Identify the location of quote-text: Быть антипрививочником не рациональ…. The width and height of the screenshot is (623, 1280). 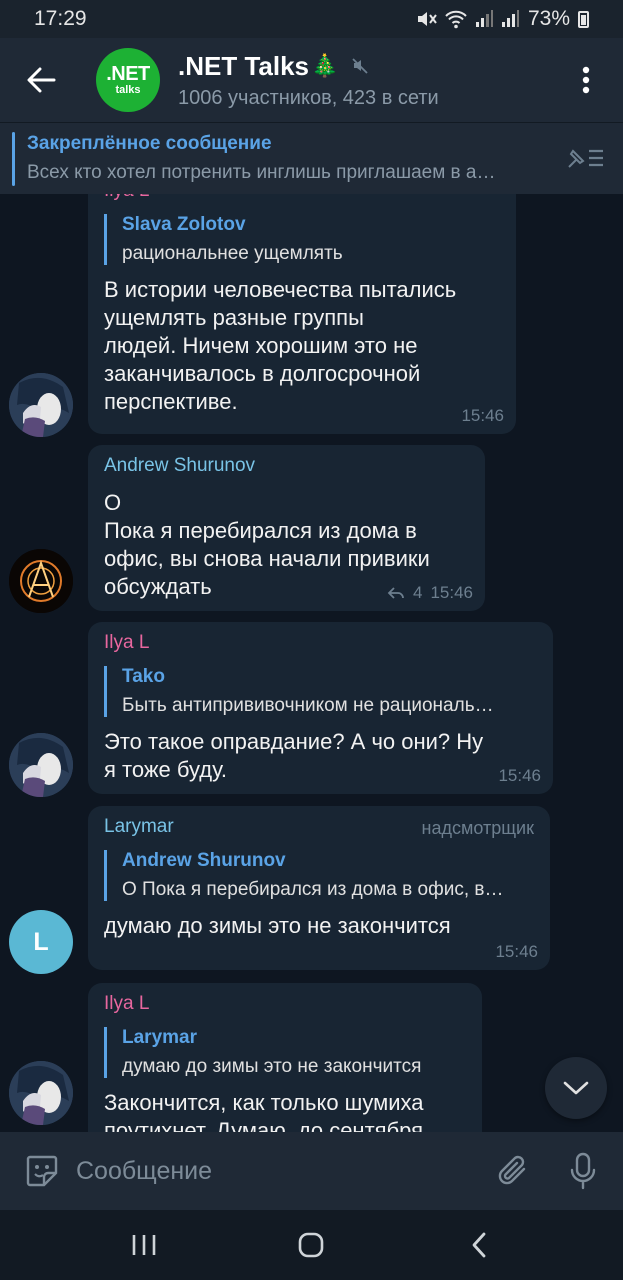
(308, 705).